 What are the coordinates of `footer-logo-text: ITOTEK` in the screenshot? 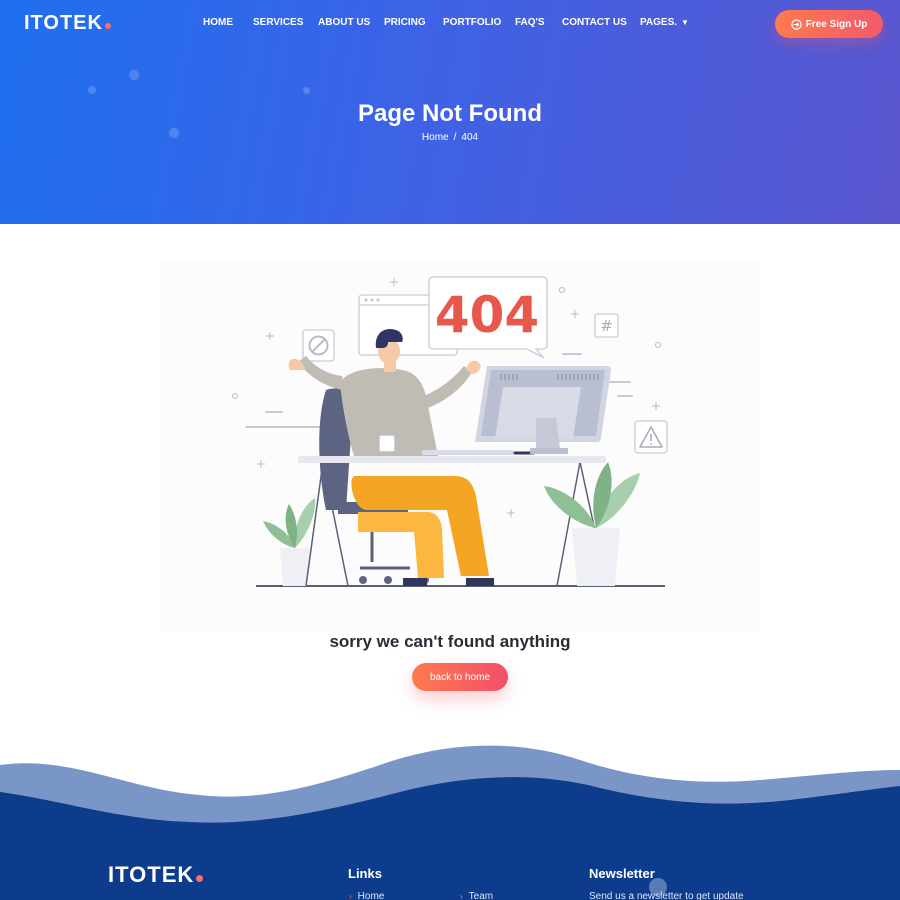 It's located at (151, 874).